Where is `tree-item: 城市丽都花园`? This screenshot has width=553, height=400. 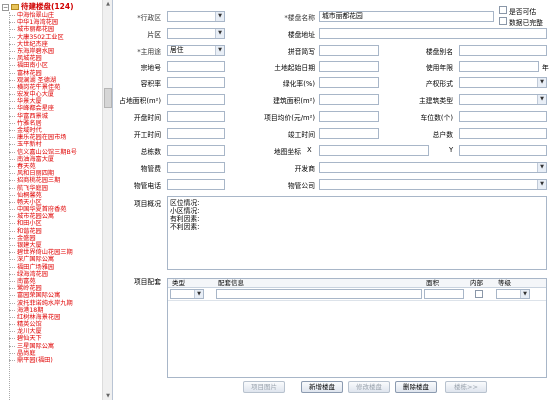 tree-item: 城市丽都花园 is located at coordinates (42, 29).